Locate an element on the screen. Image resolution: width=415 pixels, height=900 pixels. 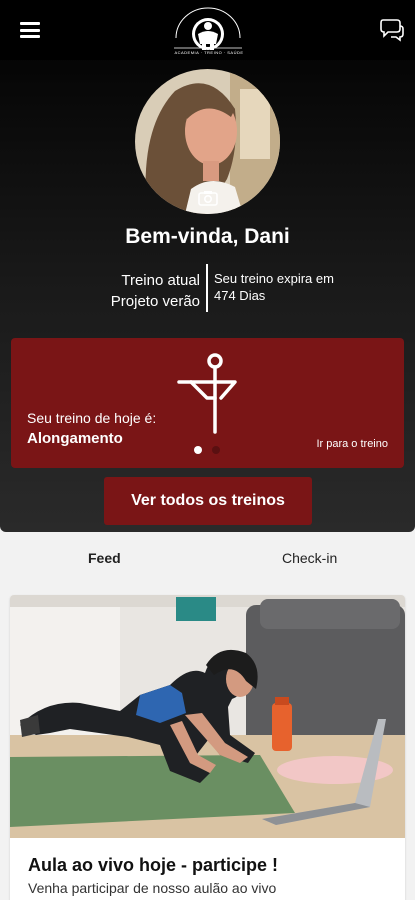
go-to-workout-link: Ir para o treino is located at coordinates (352, 444).